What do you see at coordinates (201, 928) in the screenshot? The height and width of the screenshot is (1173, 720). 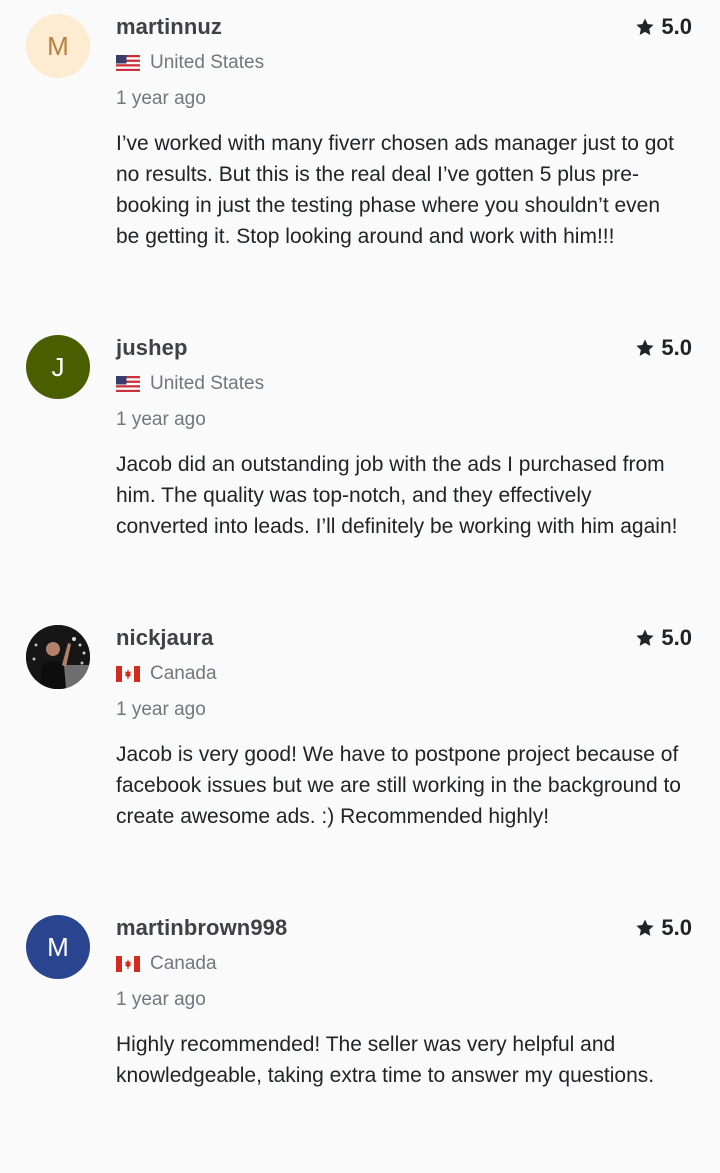 I see `reviewer-username: martinbrown998` at bounding box center [201, 928].